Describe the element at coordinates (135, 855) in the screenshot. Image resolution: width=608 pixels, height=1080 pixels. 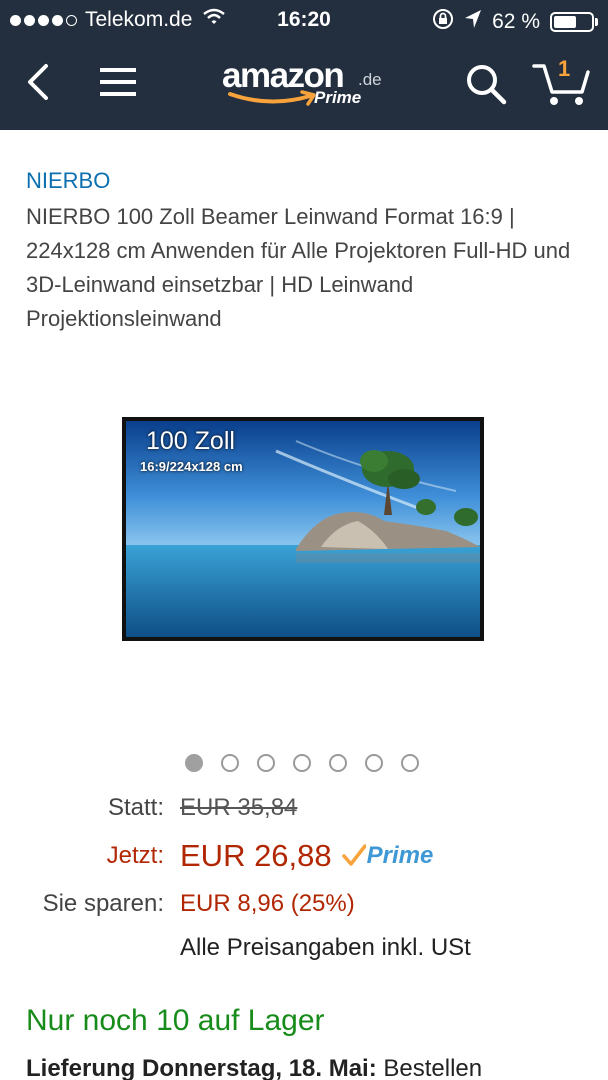
I see `current-price-label: Jetzt:` at that location.